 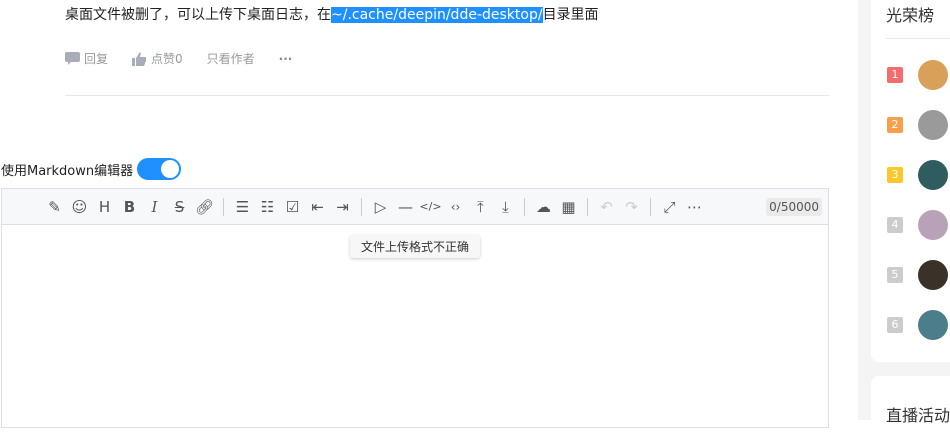 I want to click on undo-icon: ↶, so click(x=606, y=207).